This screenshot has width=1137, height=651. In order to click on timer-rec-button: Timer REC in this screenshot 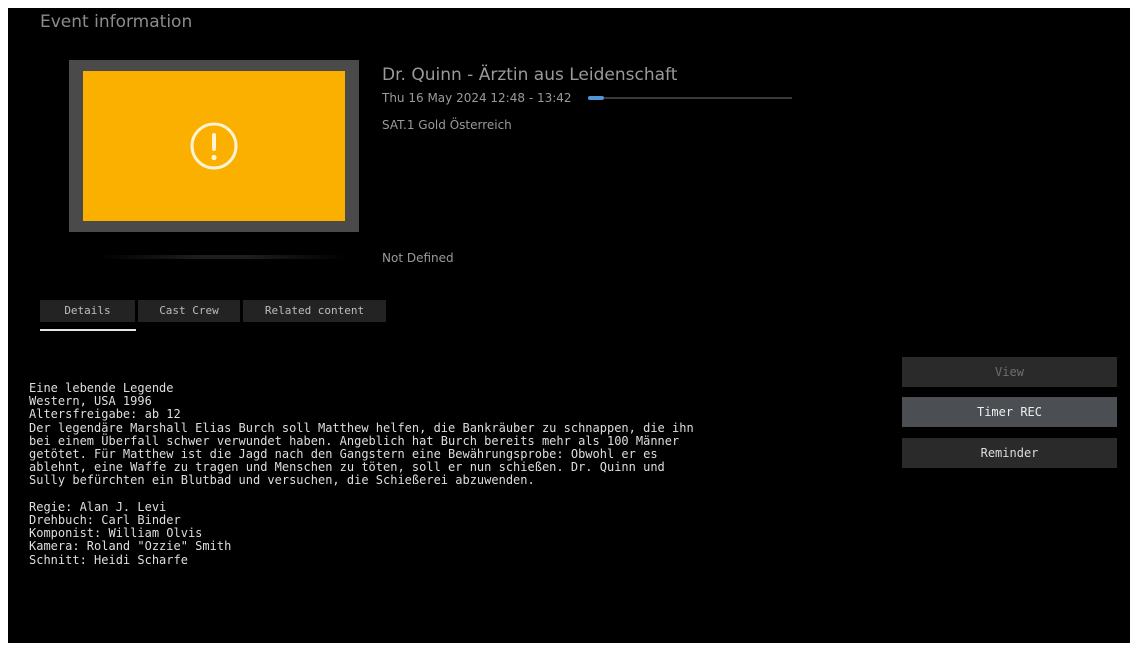, I will do `click(1009, 412)`.